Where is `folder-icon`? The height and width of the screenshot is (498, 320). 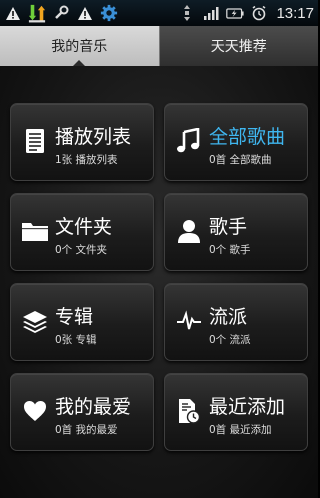
folder-icon is located at coordinates (35, 231).